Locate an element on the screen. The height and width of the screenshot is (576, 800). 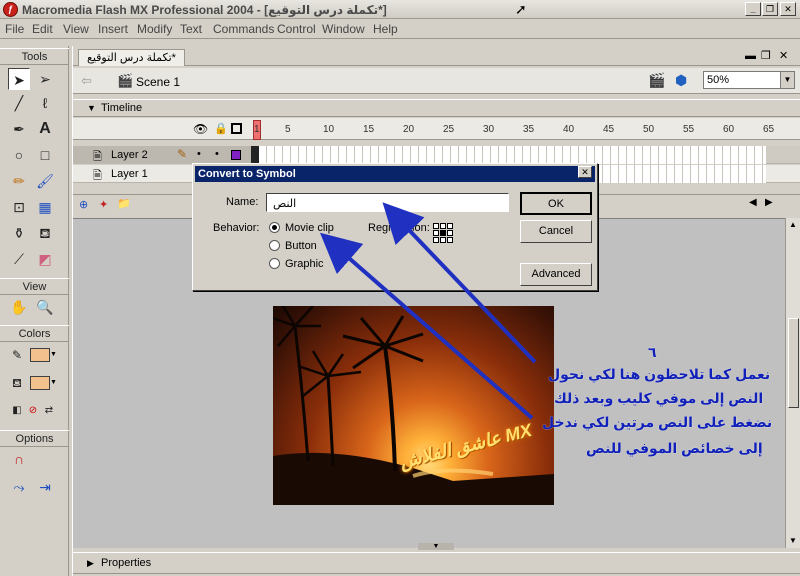
annotation-arrows is located at coordinates (428, 311).